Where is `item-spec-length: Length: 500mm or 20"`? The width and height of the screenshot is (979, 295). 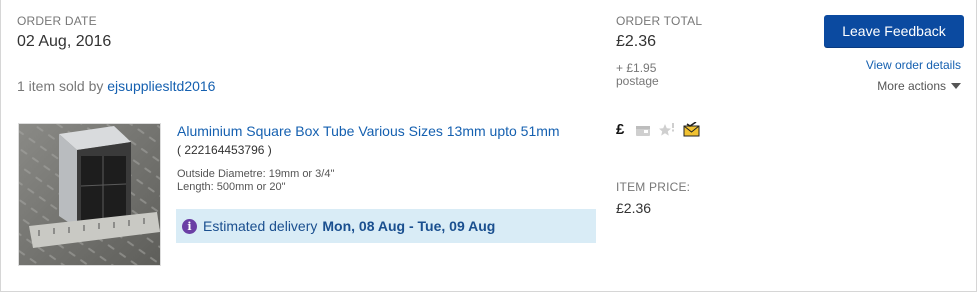
item-spec-length: Length: 500mm or 20" is located at coordinates (231, 187).